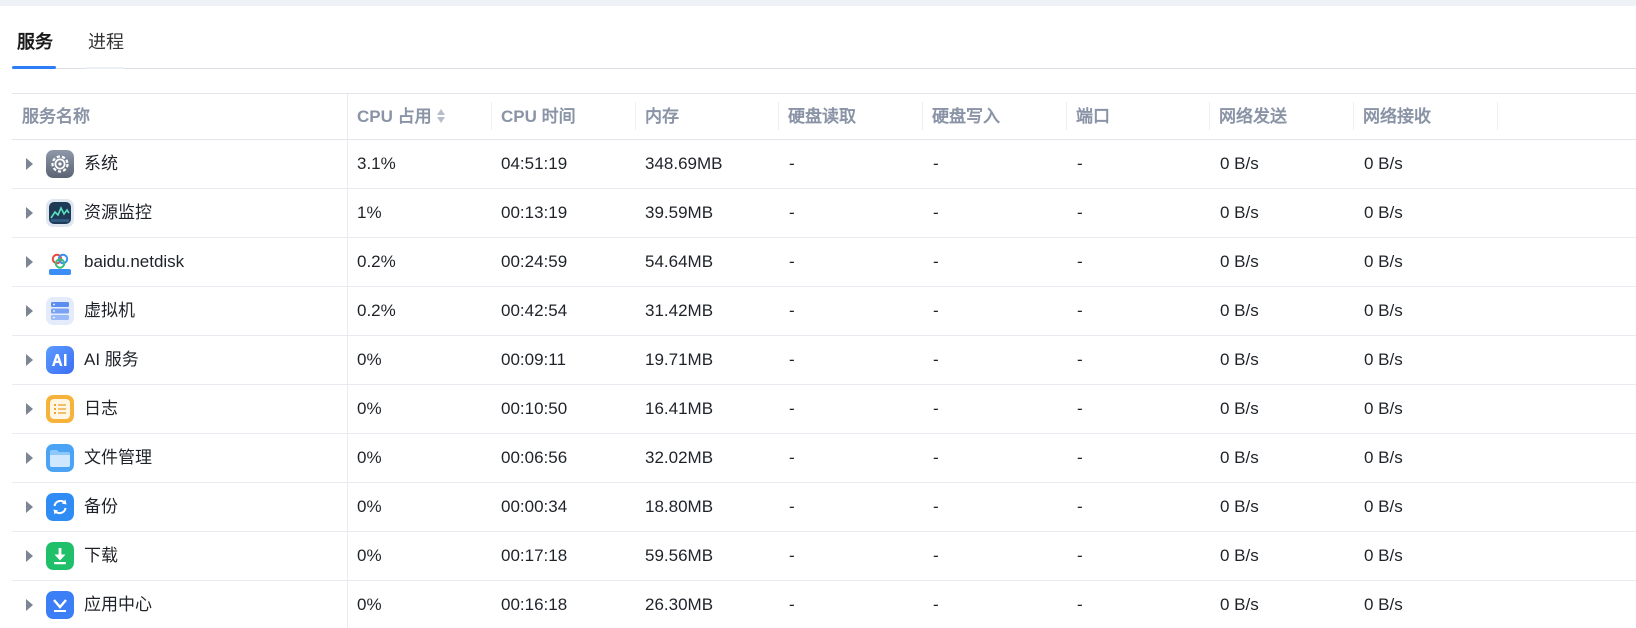  What do you see at coordinates (534, 457) in the screenshot?
I see `cpu-time: 00:06:56` at bounding box center [534, 457].